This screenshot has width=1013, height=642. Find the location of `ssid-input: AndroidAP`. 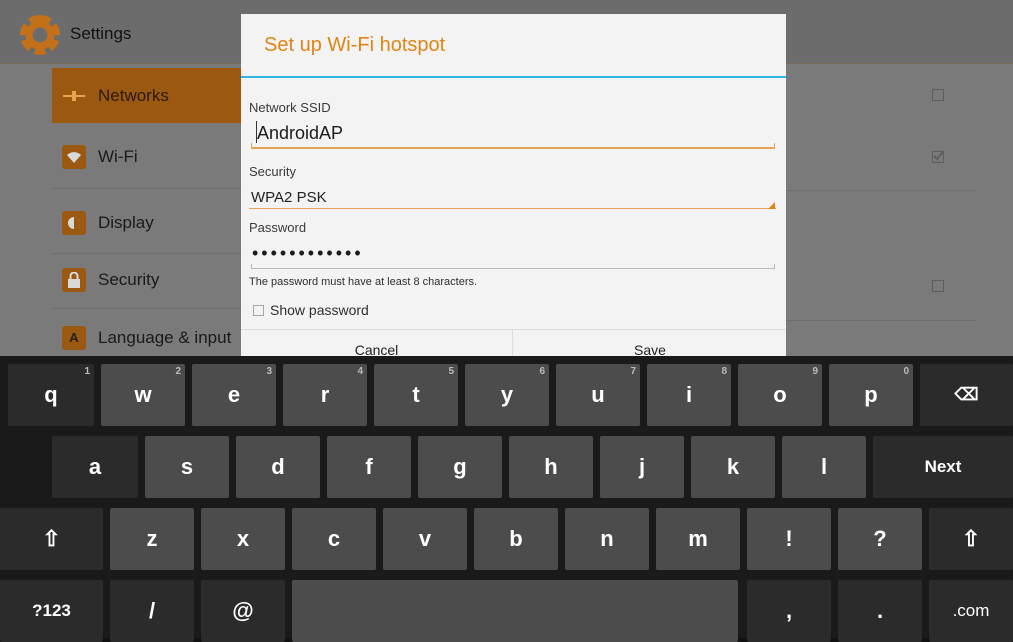

ssid-input: AndroidAP is located at coordinates (300, 133).